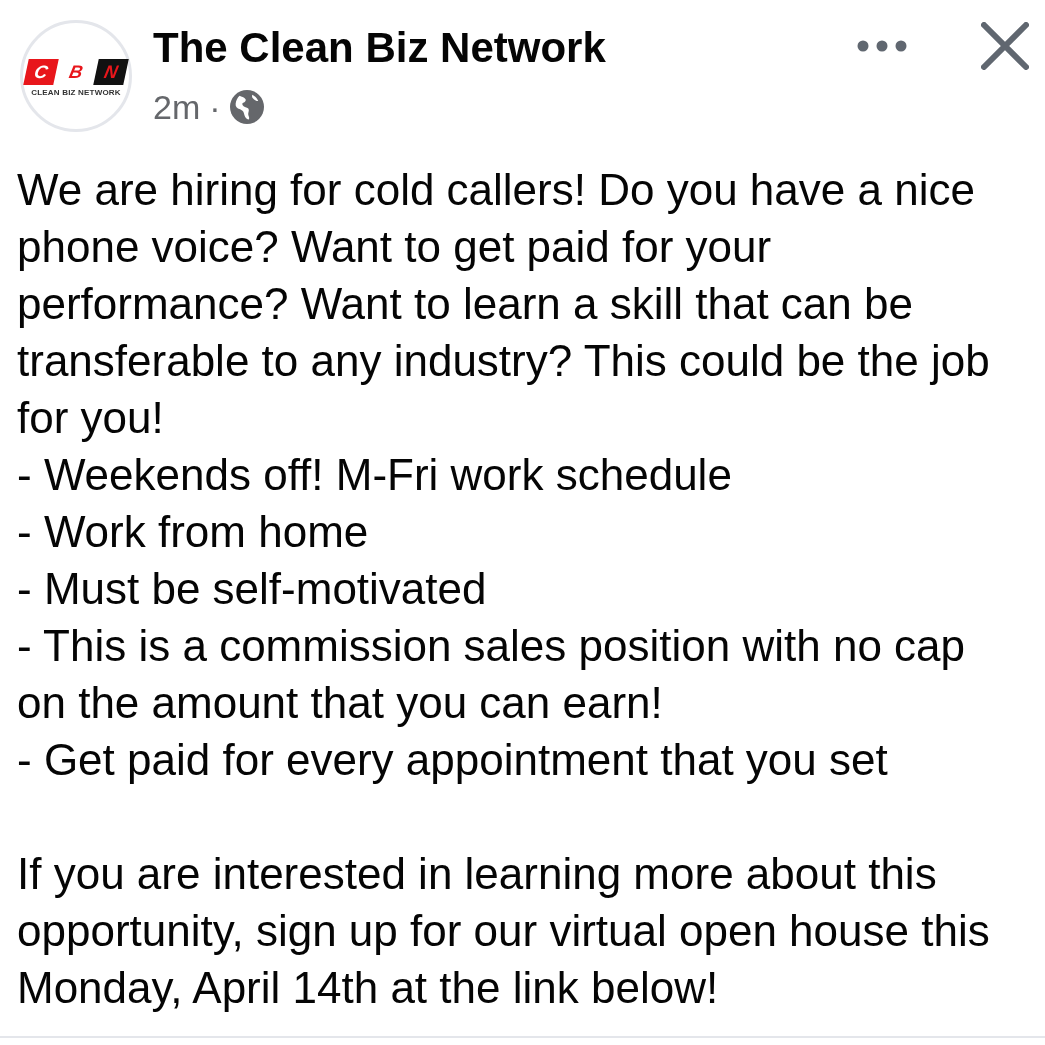 The width and height of the screenshot is (1045, 1045). Describe the element at coordinates (379, 48) in the screenshot. I see `page-name: The Clean Biz Network` at that location.